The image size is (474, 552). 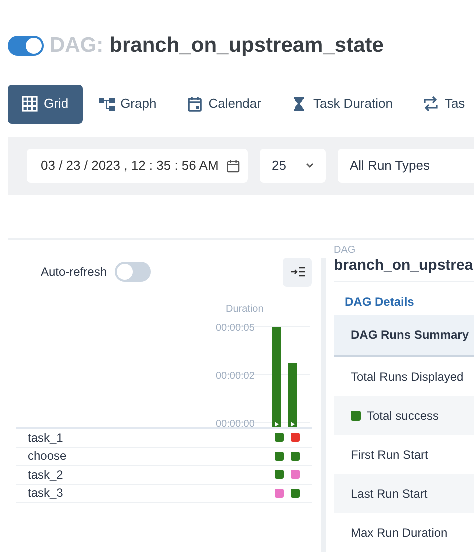 I want to click on run-type-select: All Run Types, so click(x=406, y=166).